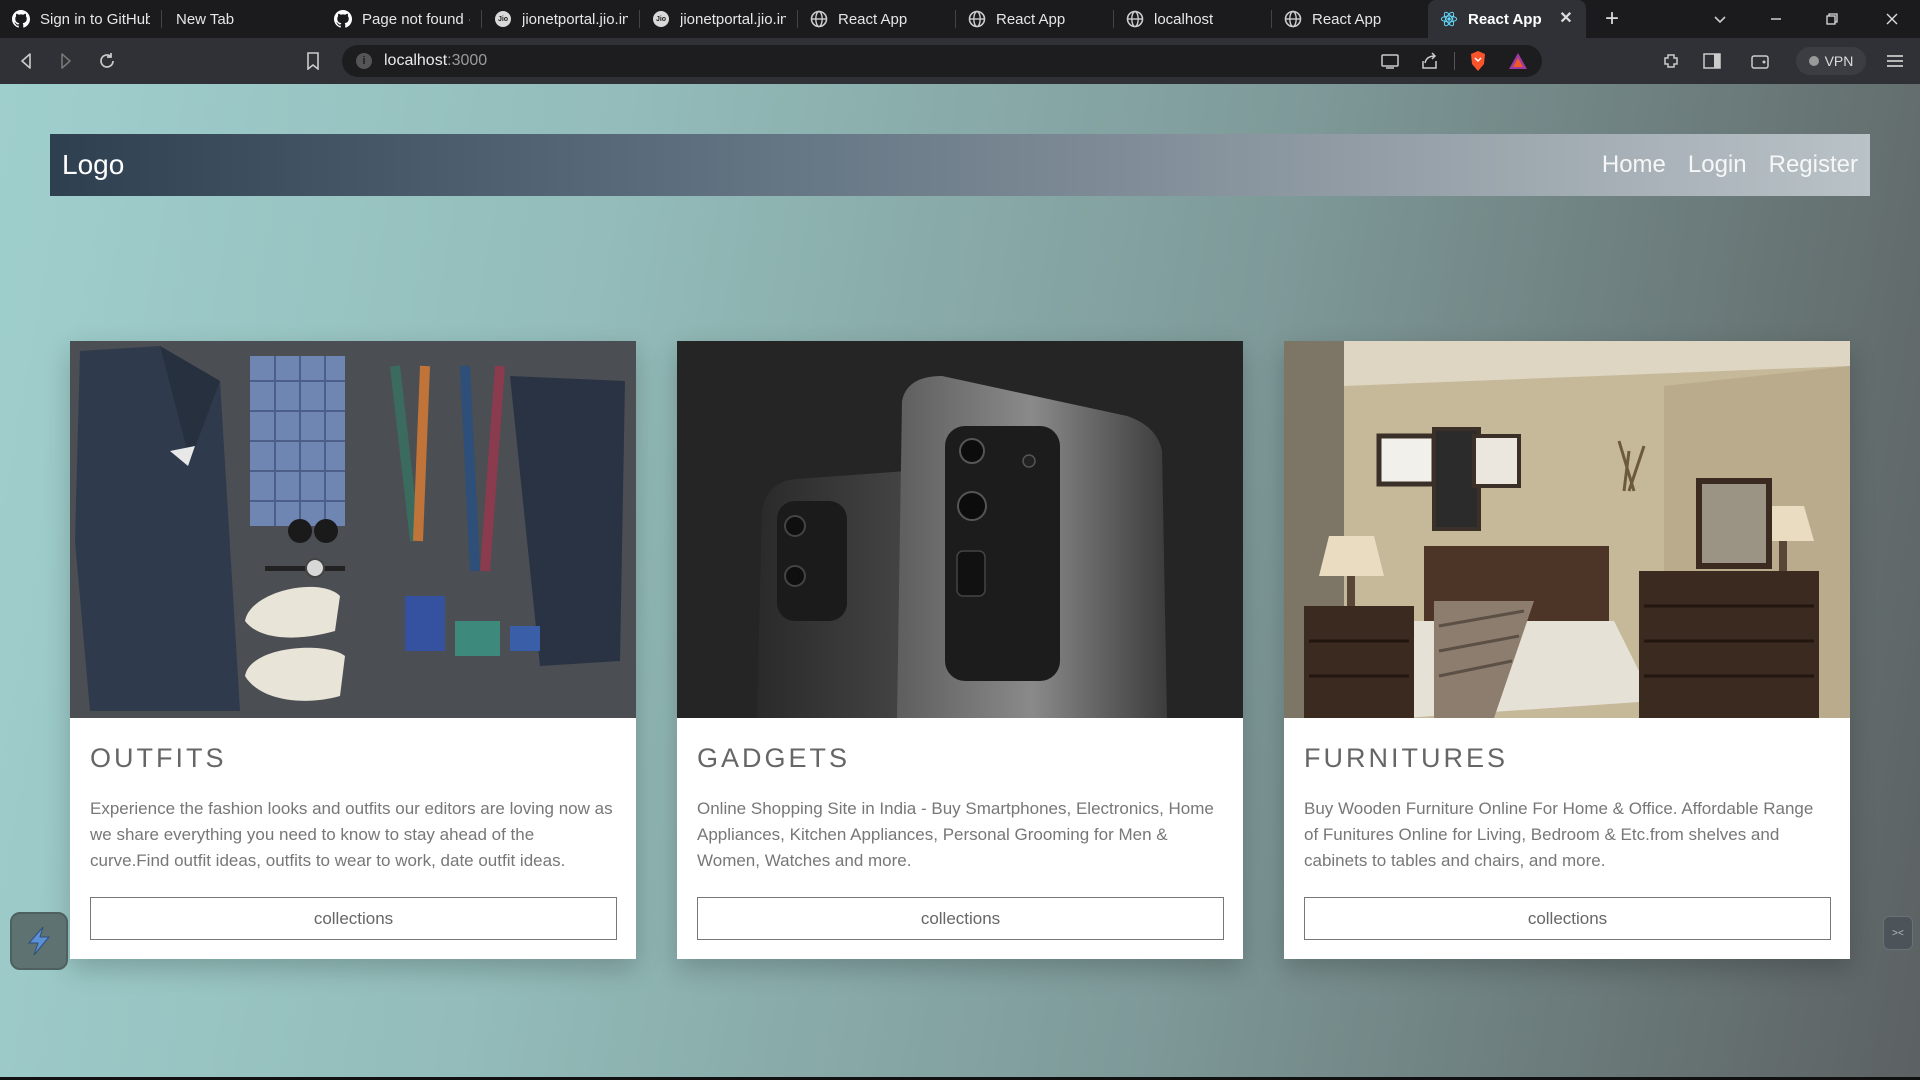 Image resolution: width=1920 pixels, height=1080 pixels. Describe the element at coordinates (1454, 61) in the screenshot. I see `toolbar-divider` at that location.